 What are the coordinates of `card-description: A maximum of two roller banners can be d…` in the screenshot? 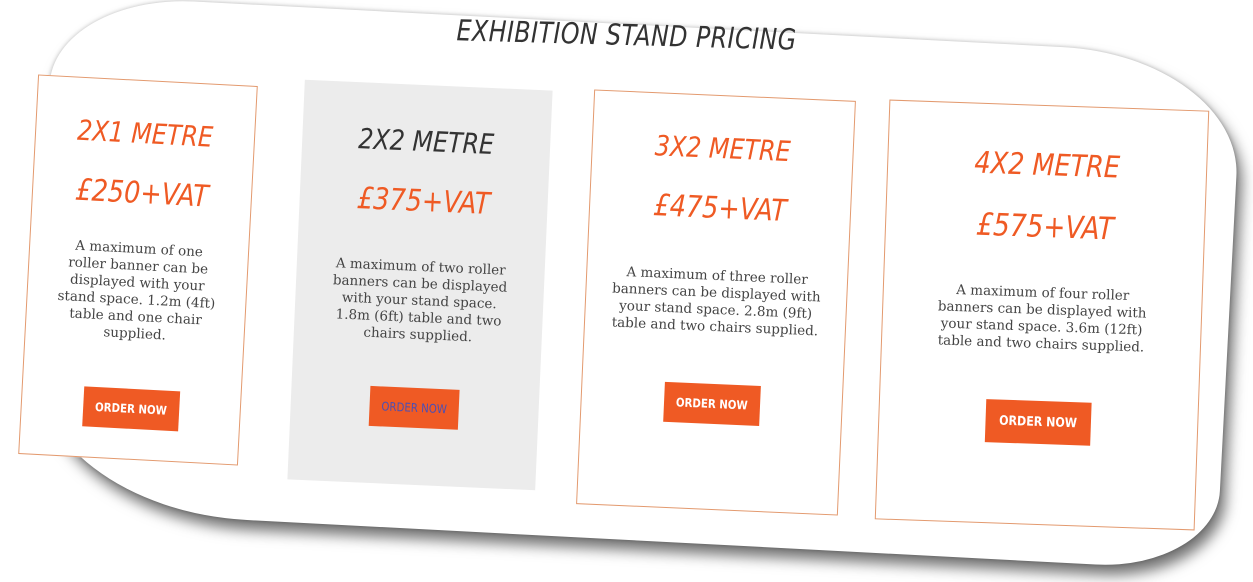 It's located at (420, 300).